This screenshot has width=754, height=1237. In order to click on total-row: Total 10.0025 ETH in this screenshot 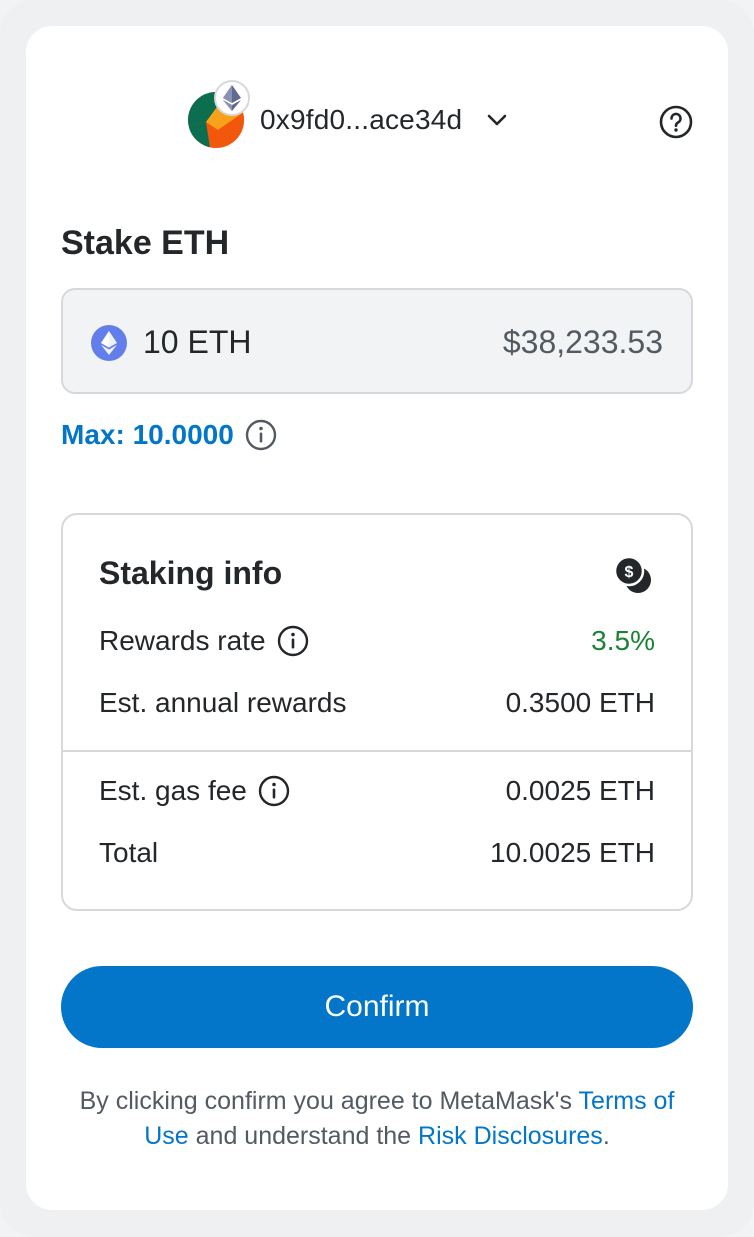, I will do `click(377, 853)`.